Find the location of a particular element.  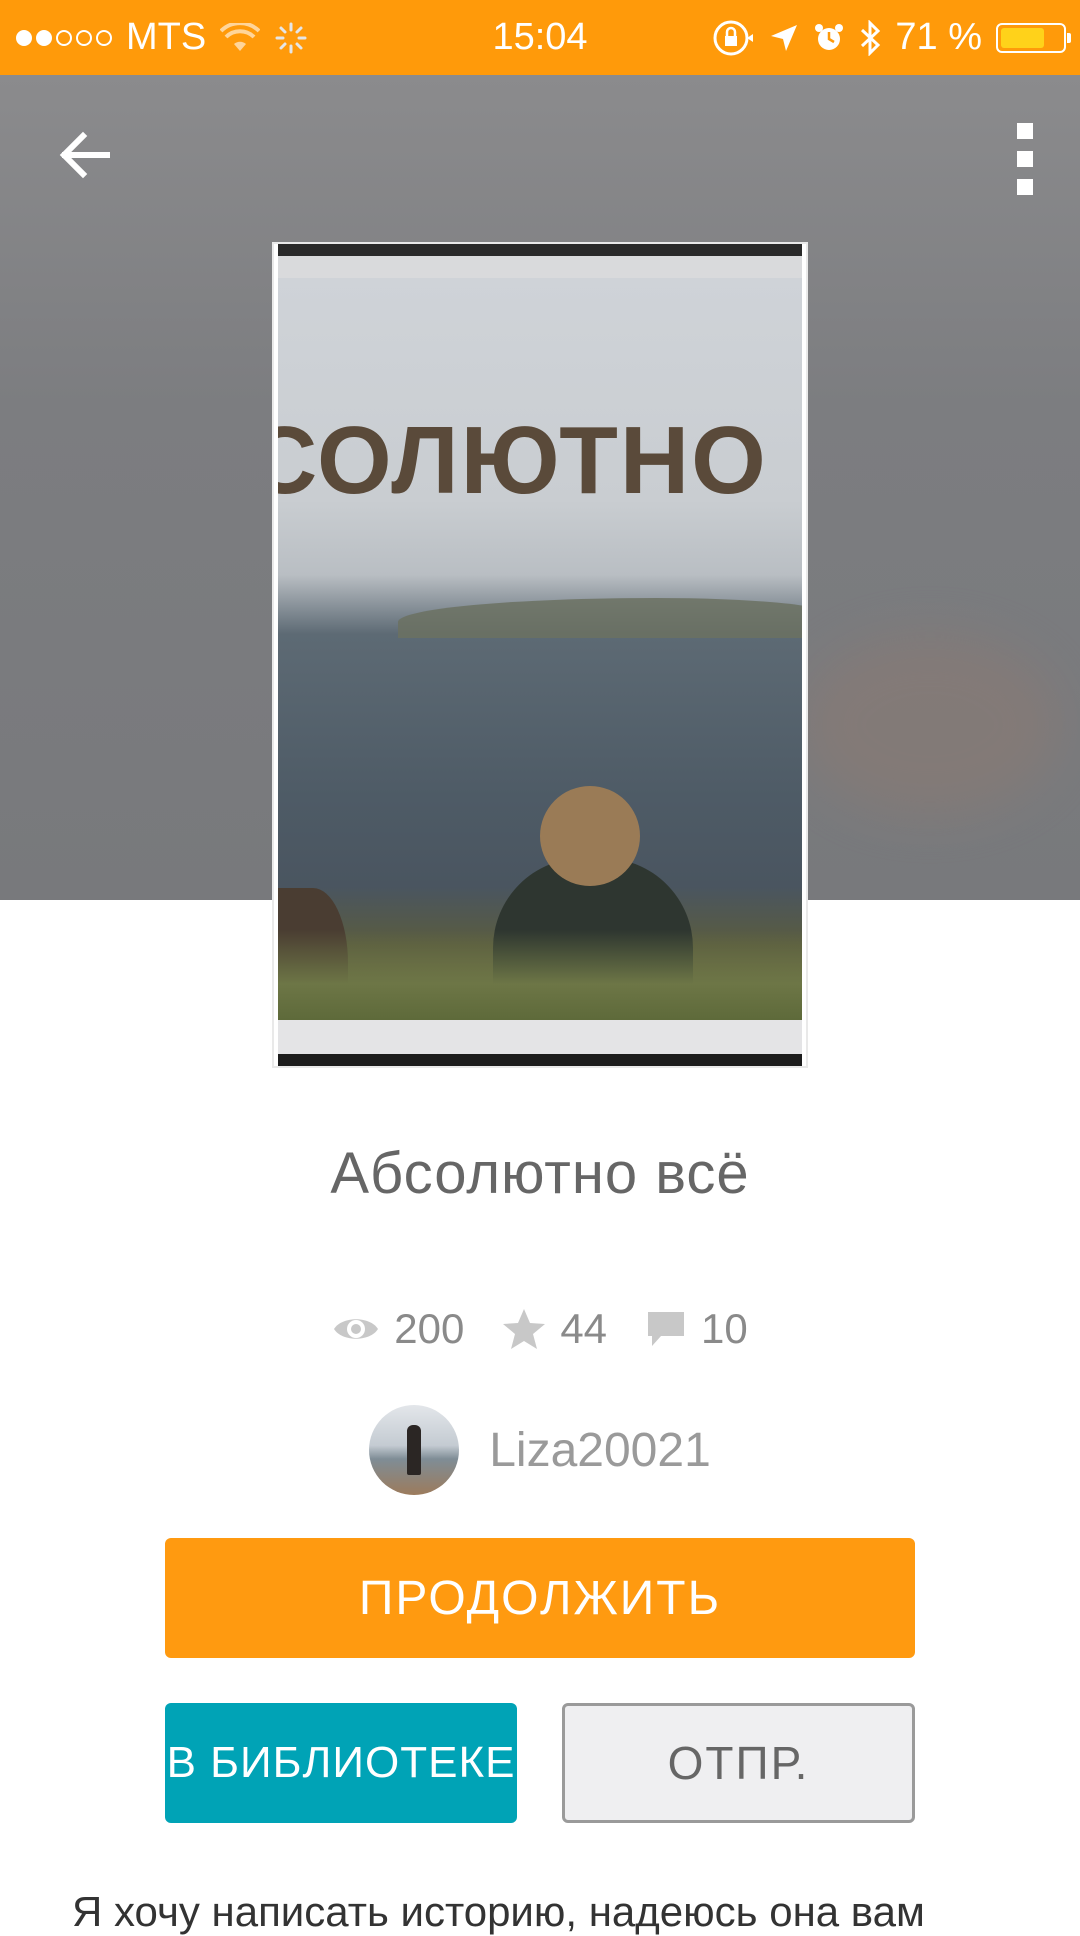

author-row: Liza20021 is located at coordinates (540, 1450).